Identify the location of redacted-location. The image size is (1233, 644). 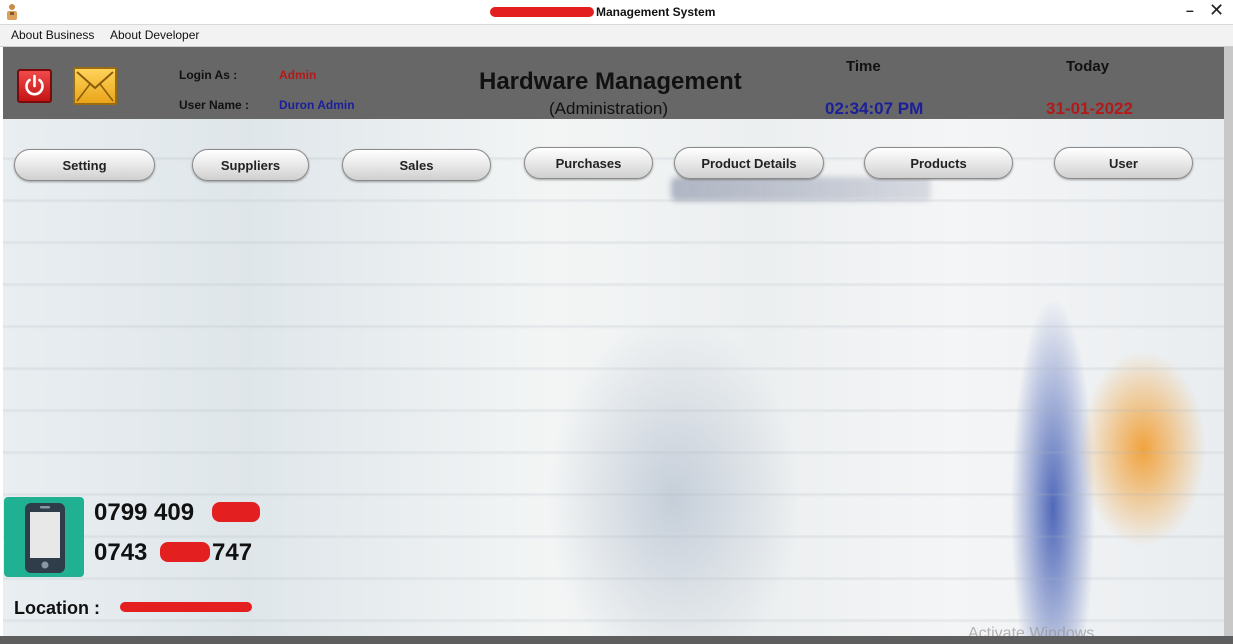
(186, 607).